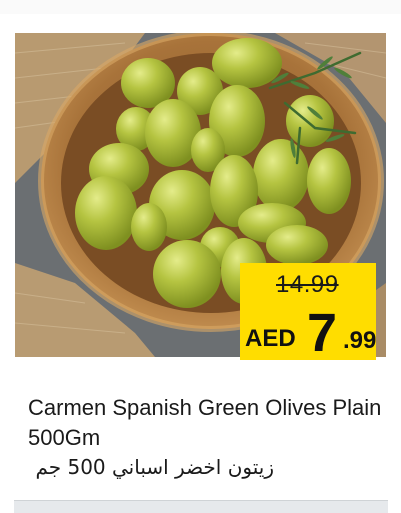 The image size is (401, 513). What do you see at coordinates (270, 338) in the screenshot?
I see `currency-label: AED` at bounding box center [270, 338].